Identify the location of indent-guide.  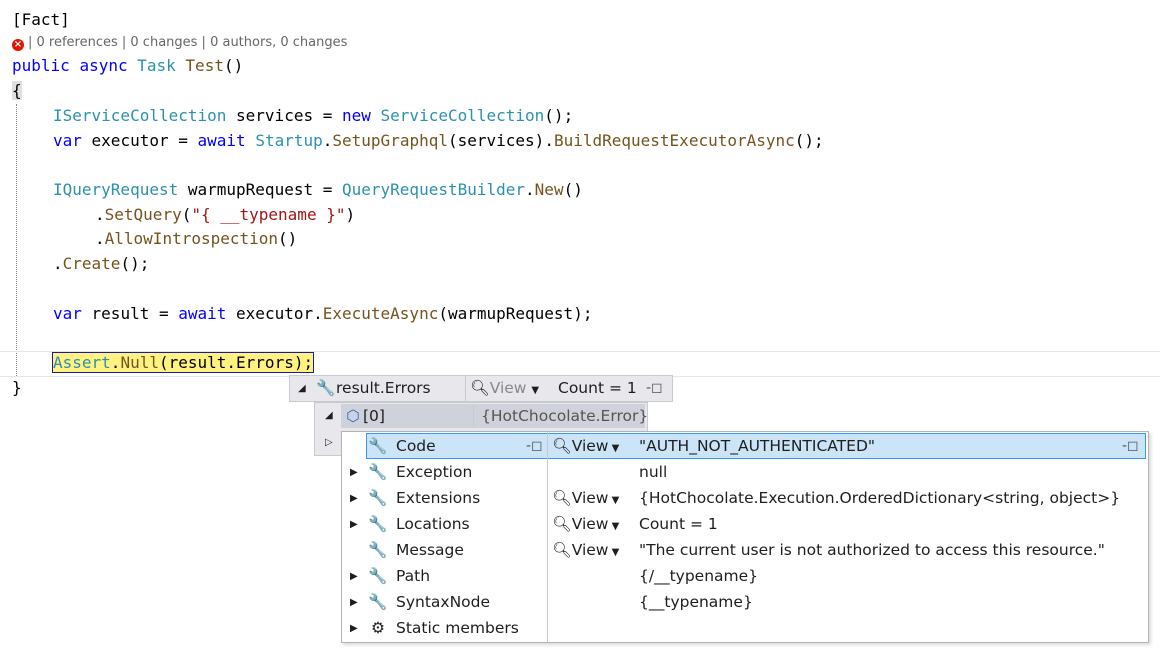
(16, 240).